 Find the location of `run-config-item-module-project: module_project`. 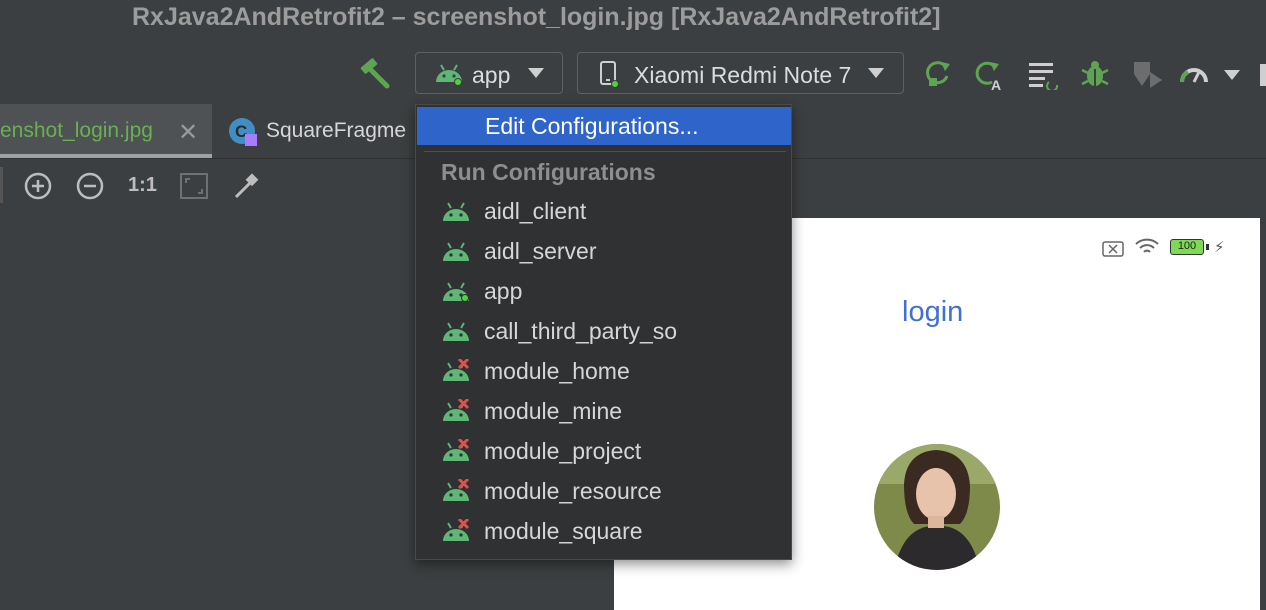

run-config-item-module-project: module_project is located at coordinates (603, 452).